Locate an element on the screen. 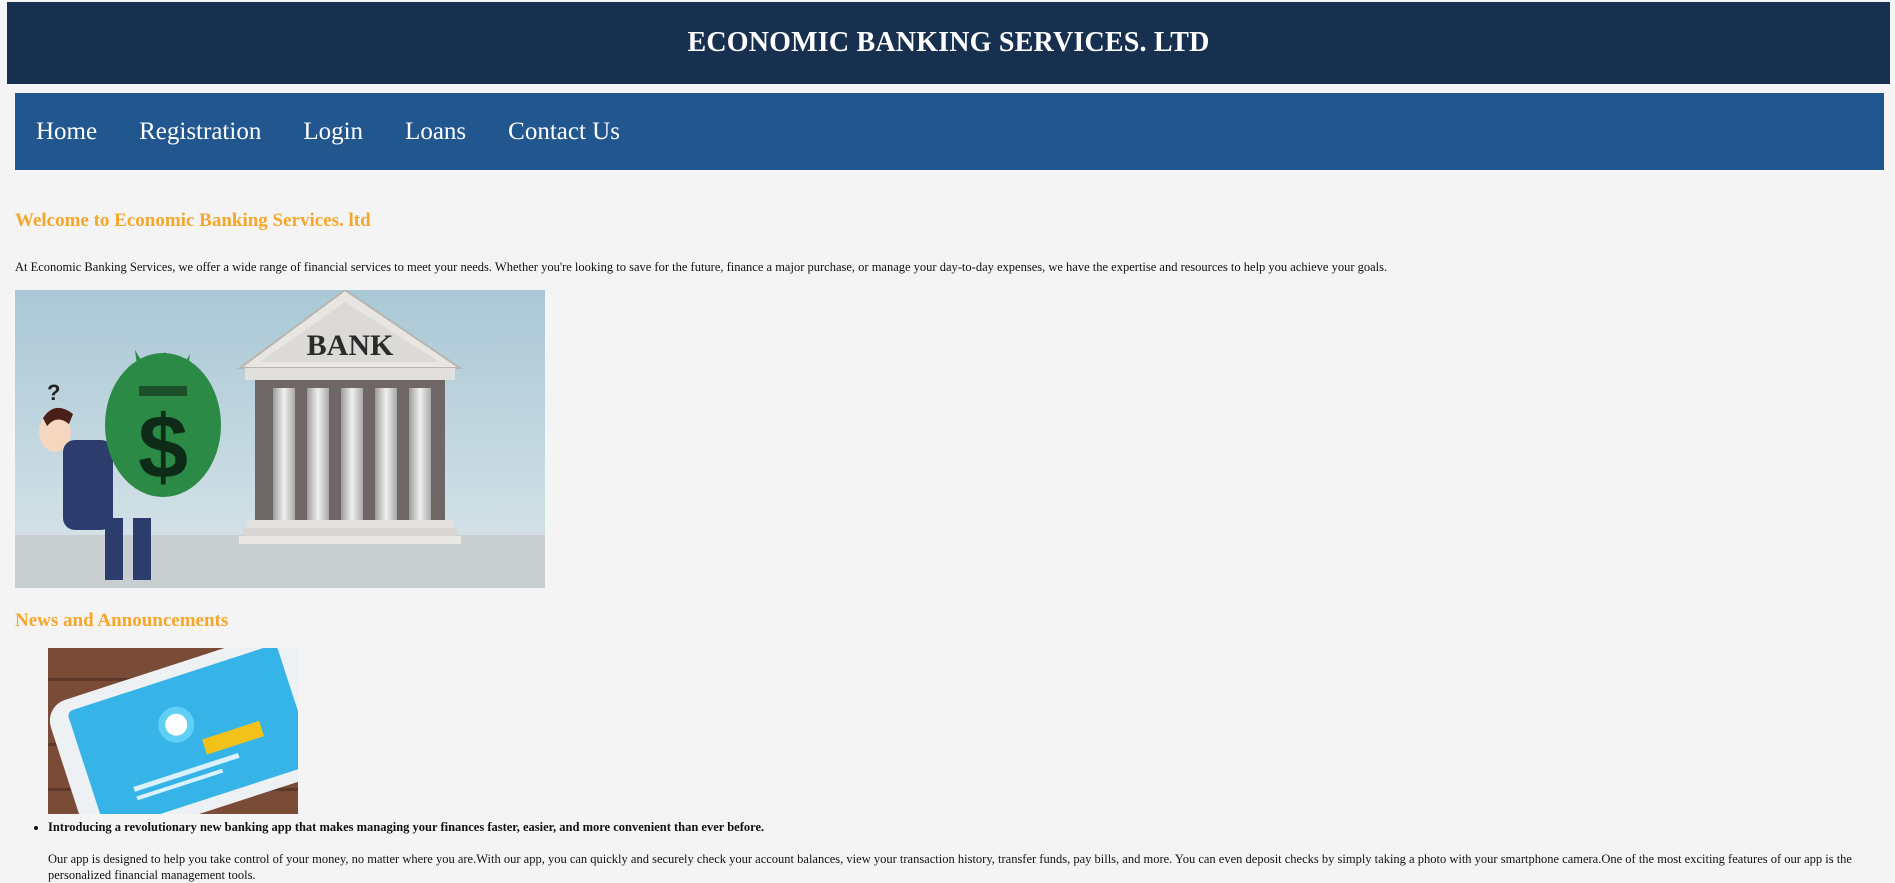 The image size is (1895, 883). nav-registration-link: Registration is located at coordinates (200, 132).